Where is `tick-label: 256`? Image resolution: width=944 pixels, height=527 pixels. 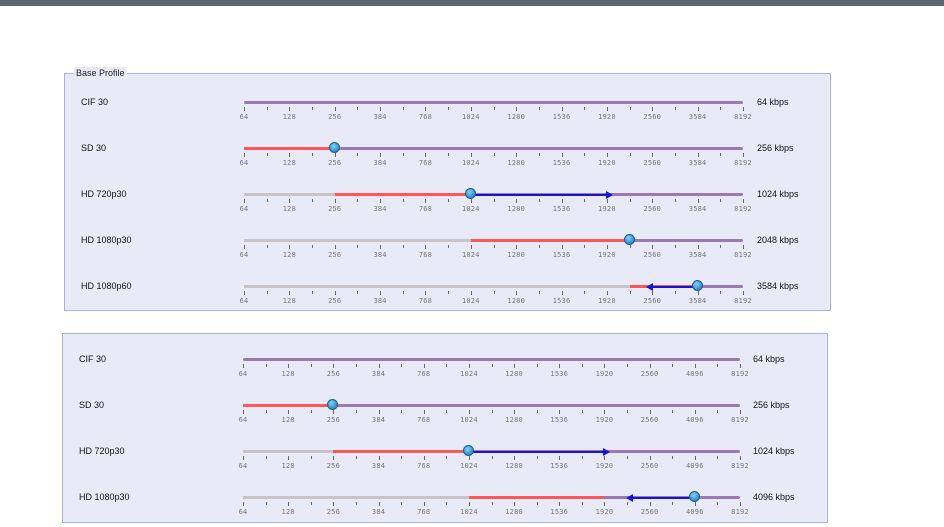
tick-label: 256 is located at coordinates (333, 374).